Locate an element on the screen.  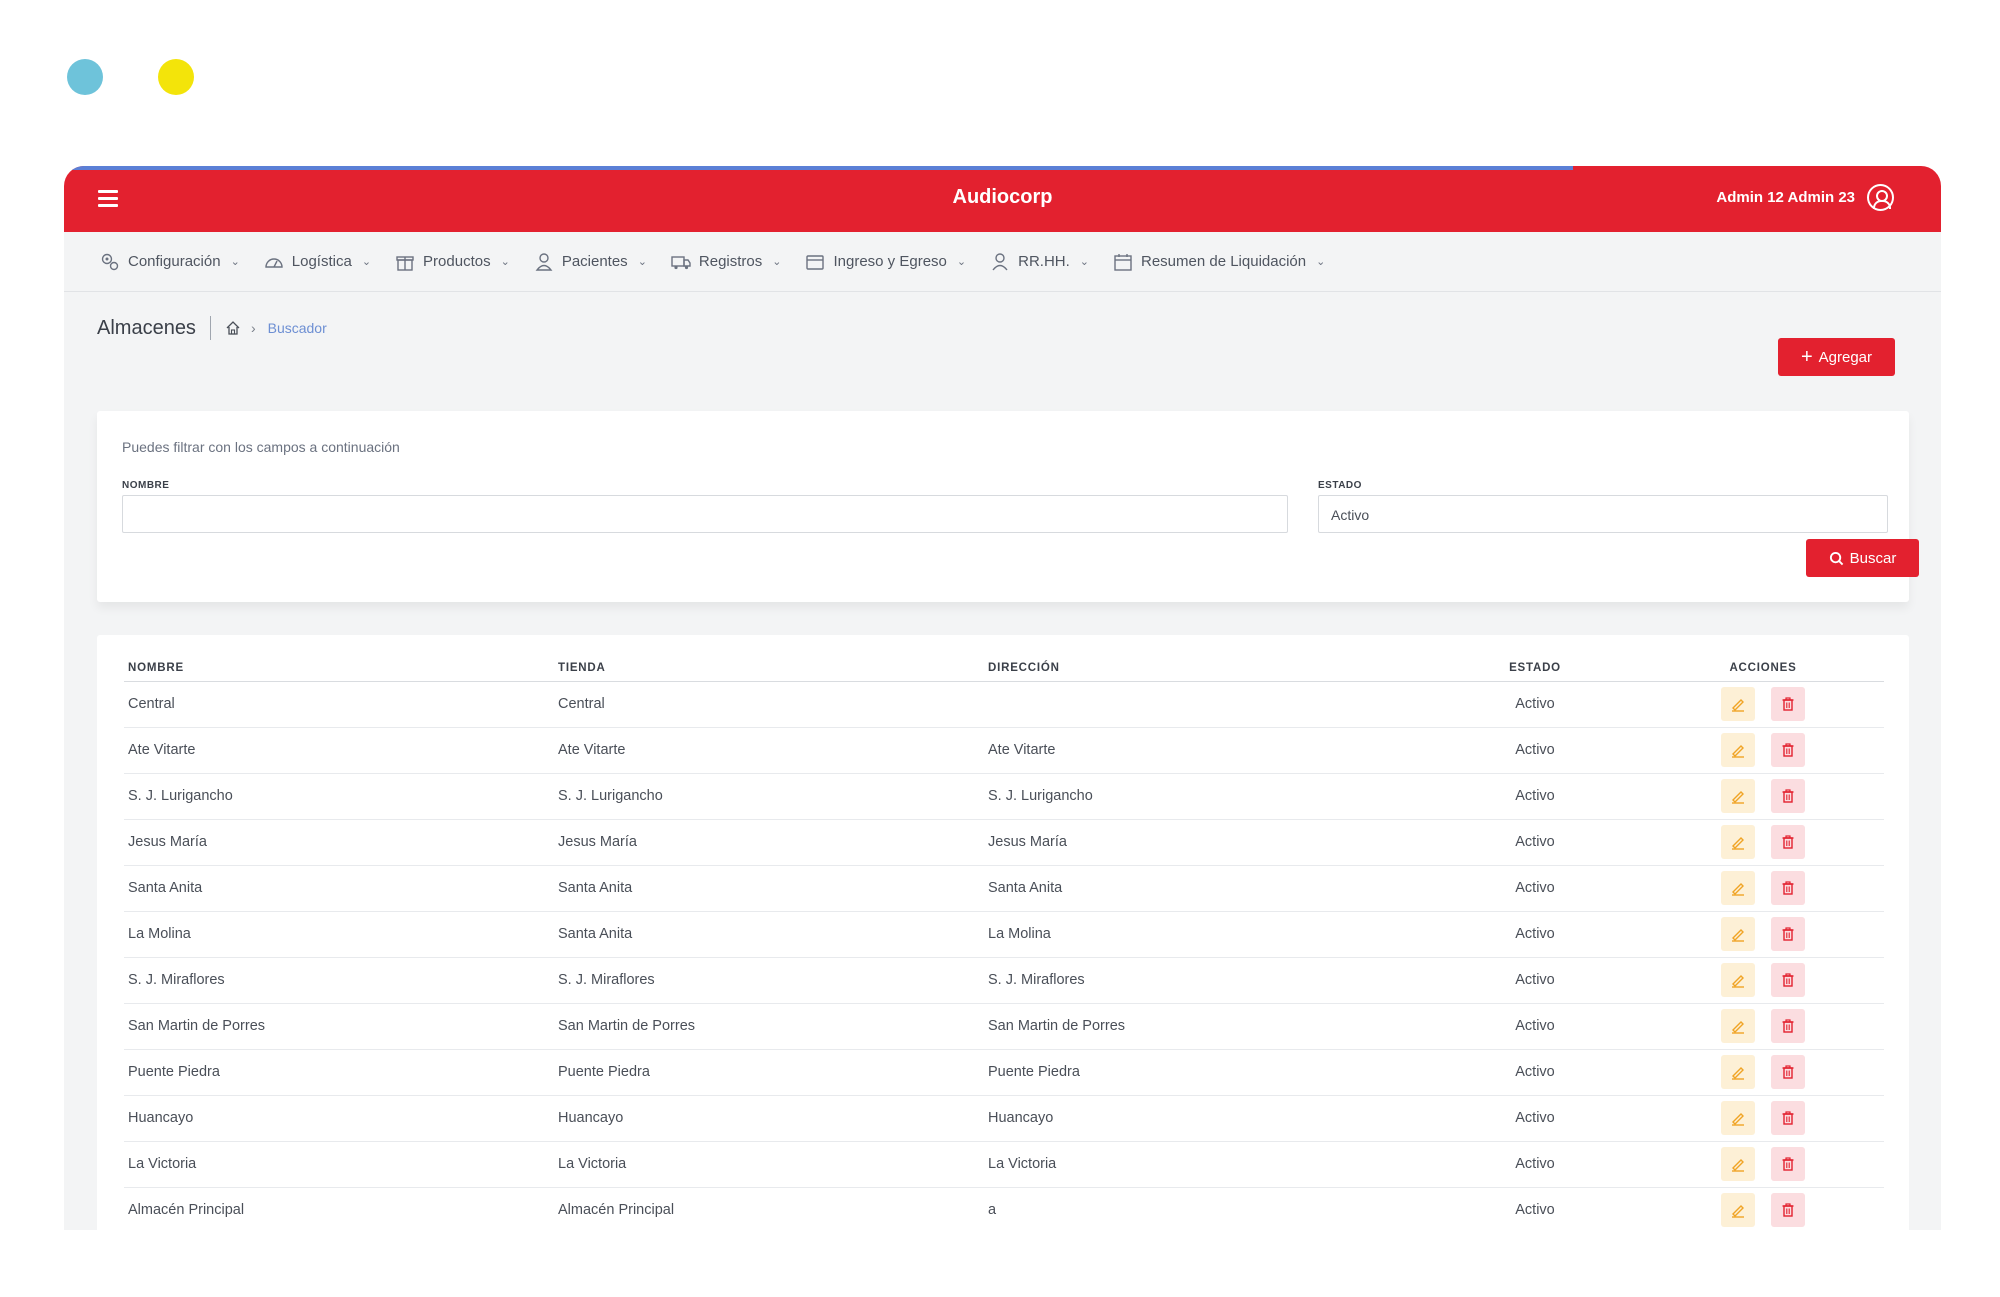
nav-item-registros: Registros ⌄ is located at coordinates (726, 262).